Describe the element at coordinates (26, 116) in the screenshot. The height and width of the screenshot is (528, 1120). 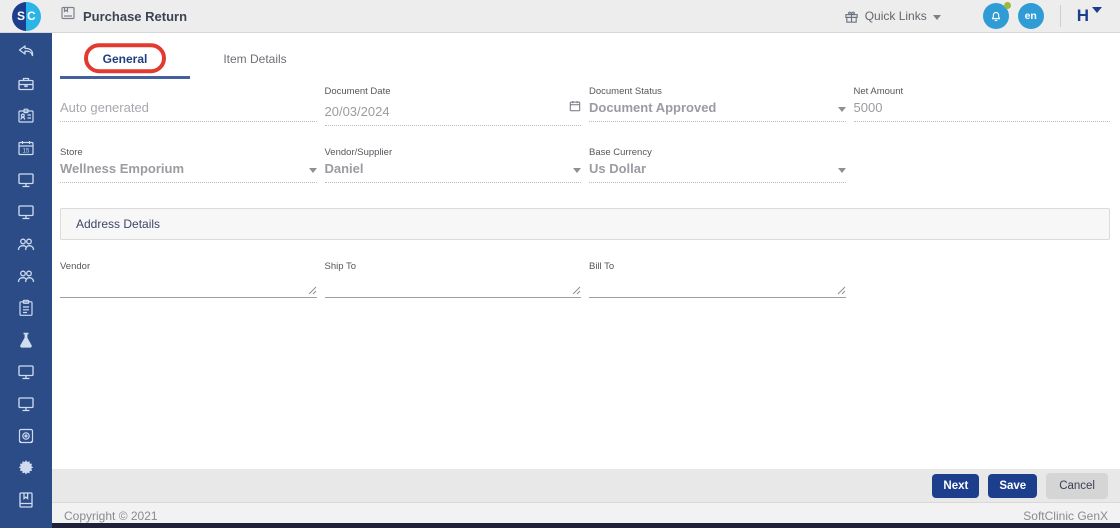
I see `id-badge-icon` at that location.